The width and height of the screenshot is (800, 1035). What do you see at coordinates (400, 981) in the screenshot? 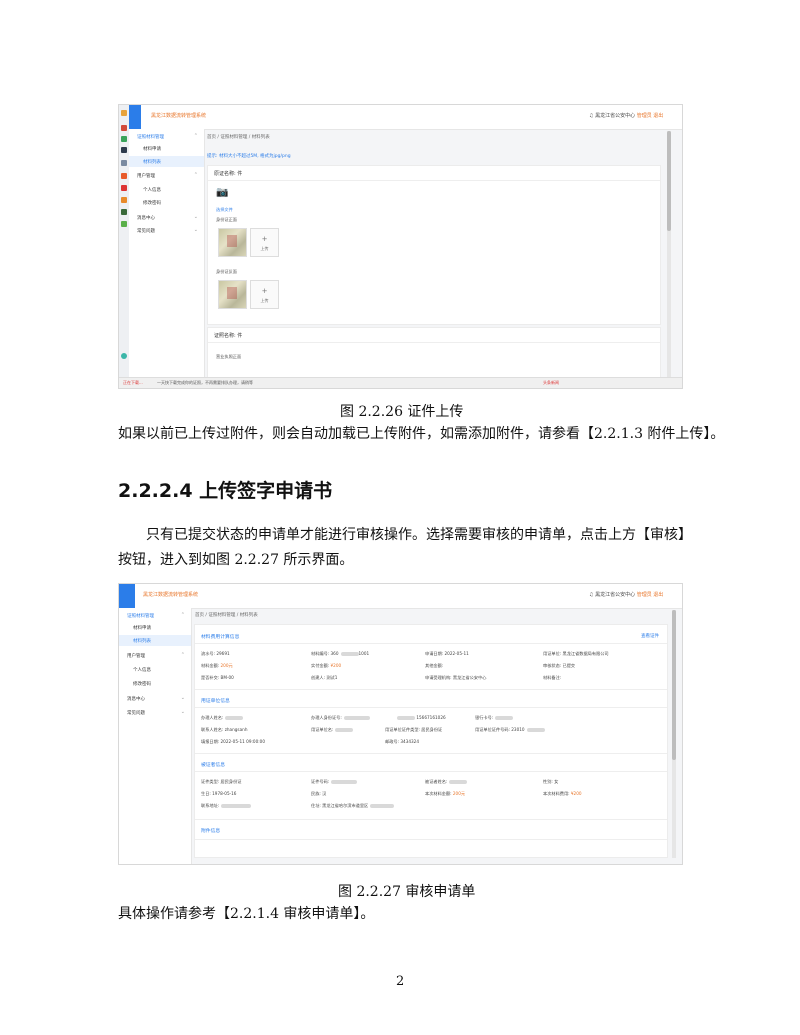
I see `page-number: 2` at bounding box center [400, 981].